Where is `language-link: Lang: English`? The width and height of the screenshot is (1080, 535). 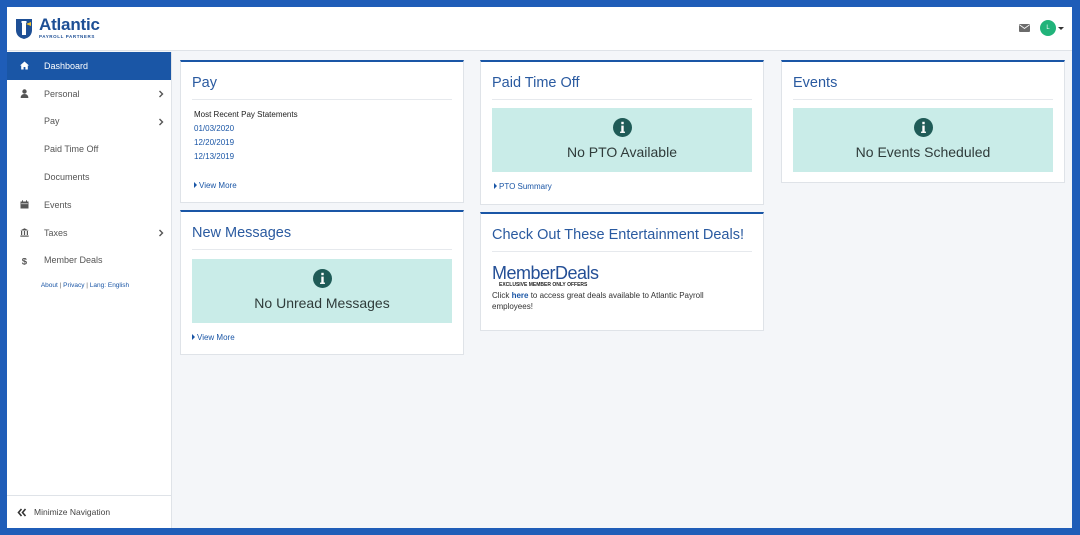
language-link: Lang: English is located at coordinates (109, 285).